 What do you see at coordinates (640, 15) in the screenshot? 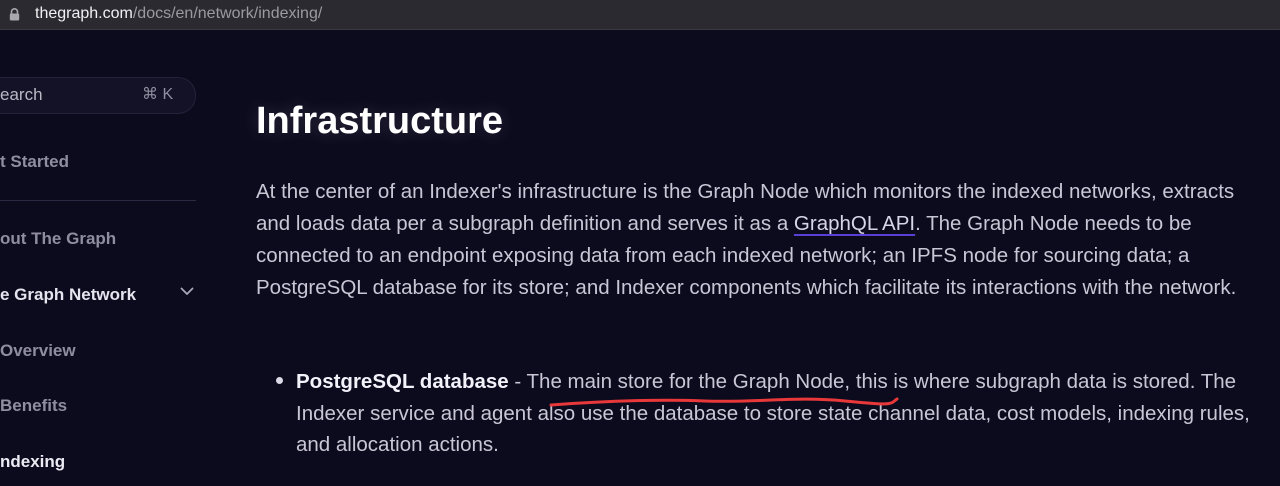
I see `browser-url-bar: thegraph.com/docs/en/network/indexing/` at bounding box center [640, 15].